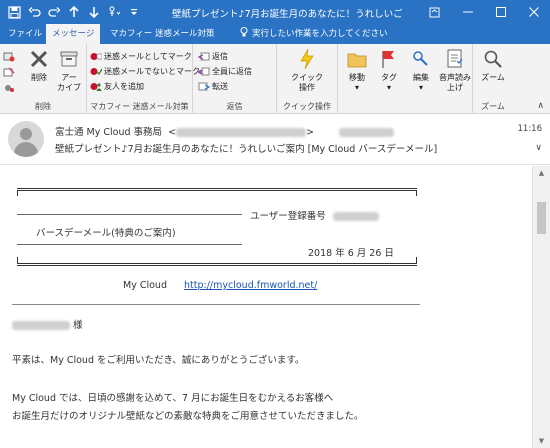 The height and width of the screenshot is (448, 550). I want to click on move-tags-group: 移動 ▾ タグ ▾ 編集 ▾ 音声読み 上げ, so click(405, 79).